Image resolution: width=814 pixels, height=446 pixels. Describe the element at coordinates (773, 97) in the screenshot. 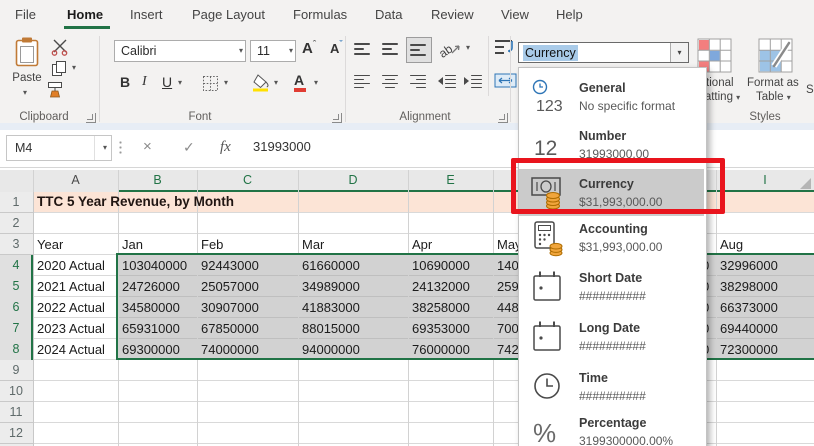

I see `format-as-table-label-line2: Table ▾` at that location.